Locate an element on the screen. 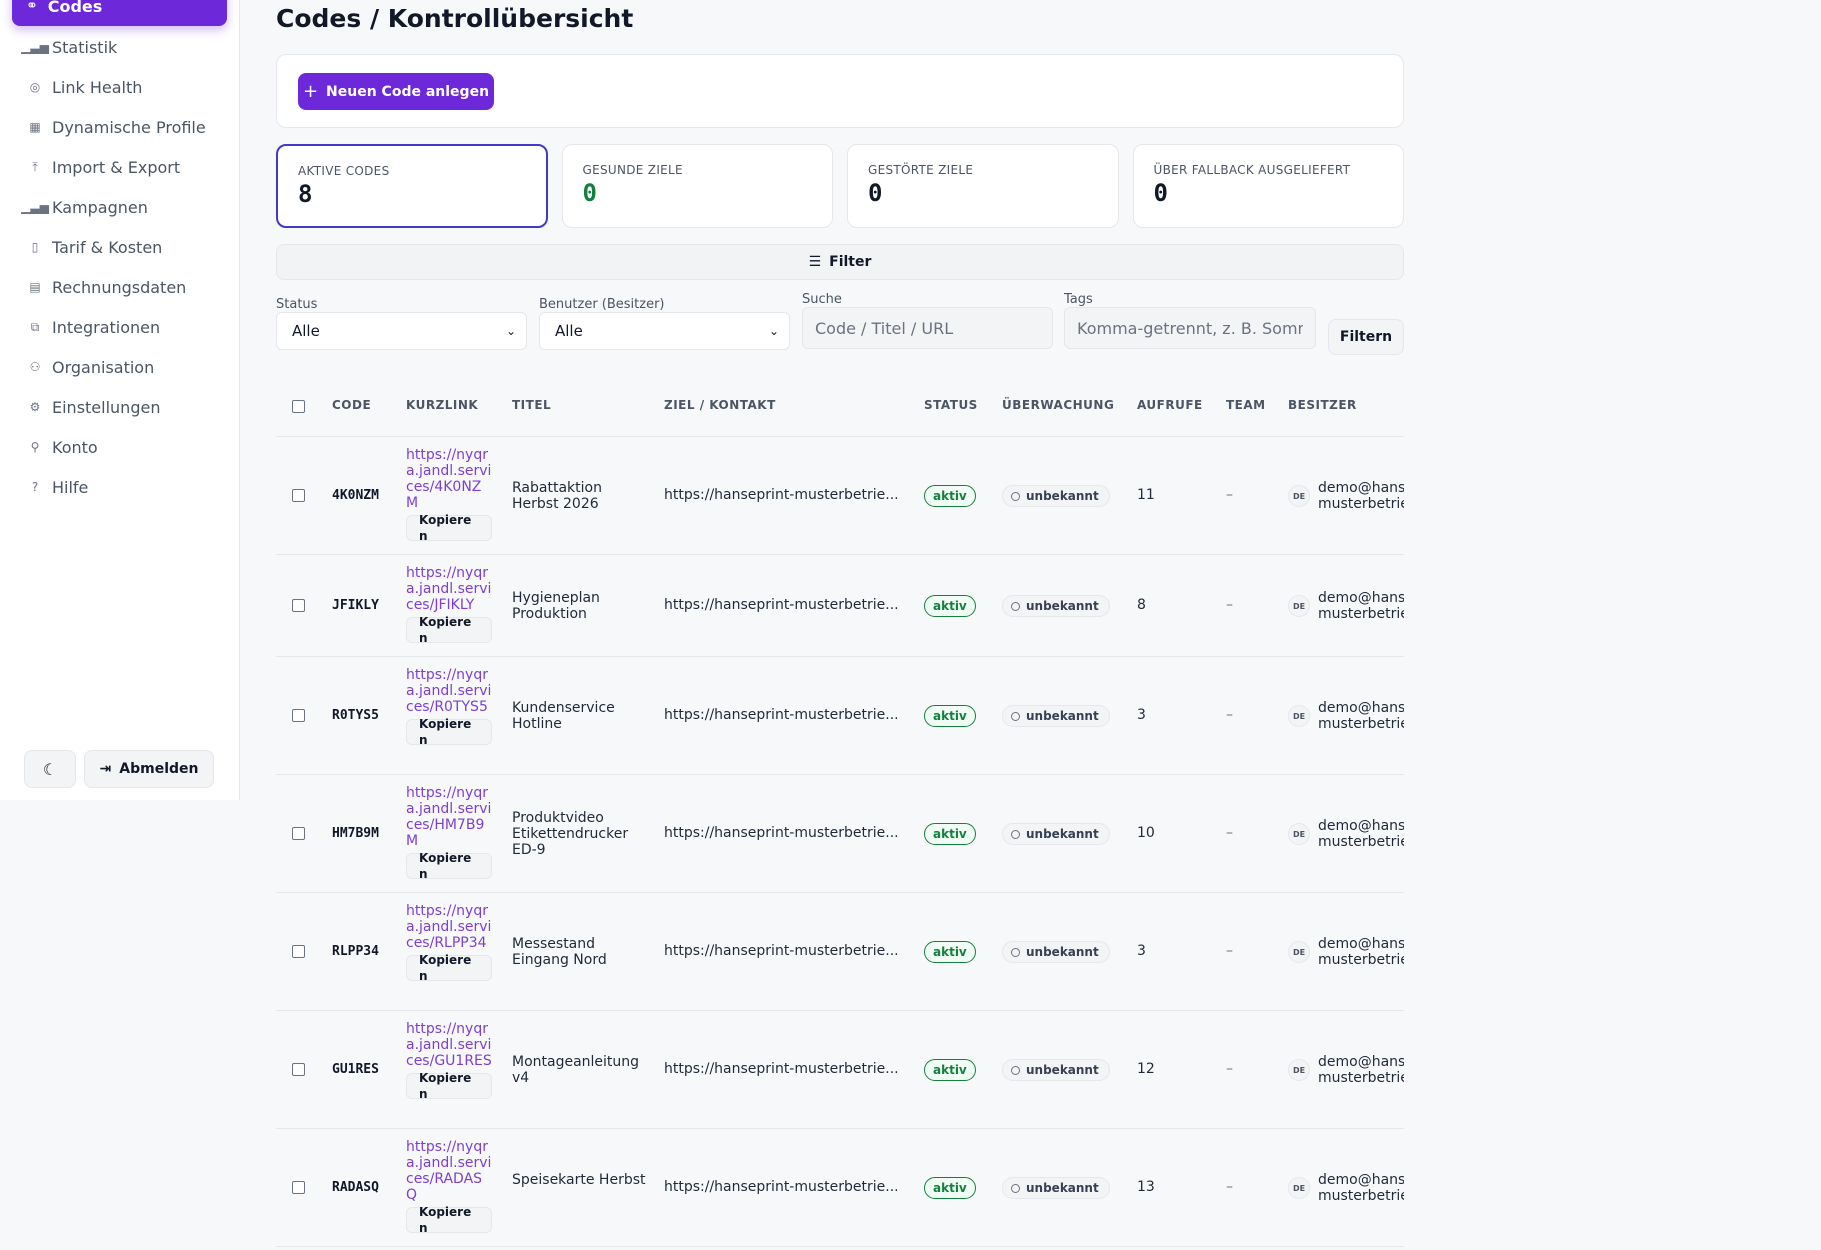 The height and width of the screenshot is (1250, 1821). sidebar-item-einstellungen: ⚙ Einstellungen is located at coordinates (120, 407).